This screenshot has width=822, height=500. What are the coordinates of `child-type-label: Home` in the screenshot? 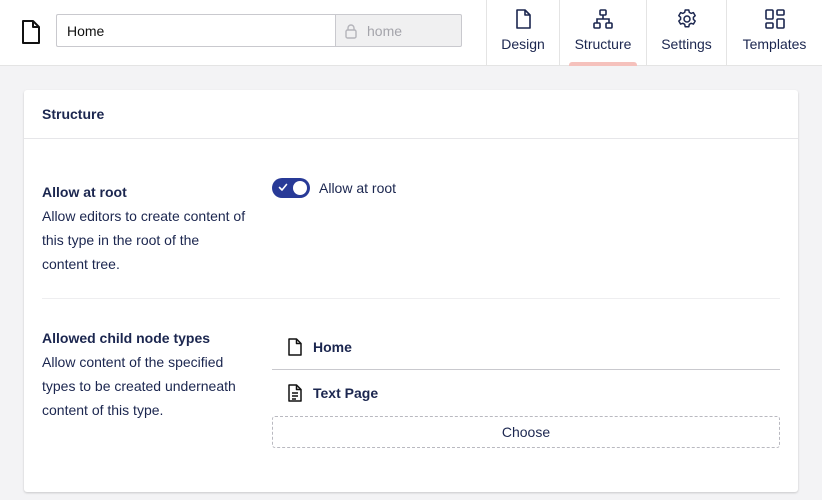 It's located at (332, 346).